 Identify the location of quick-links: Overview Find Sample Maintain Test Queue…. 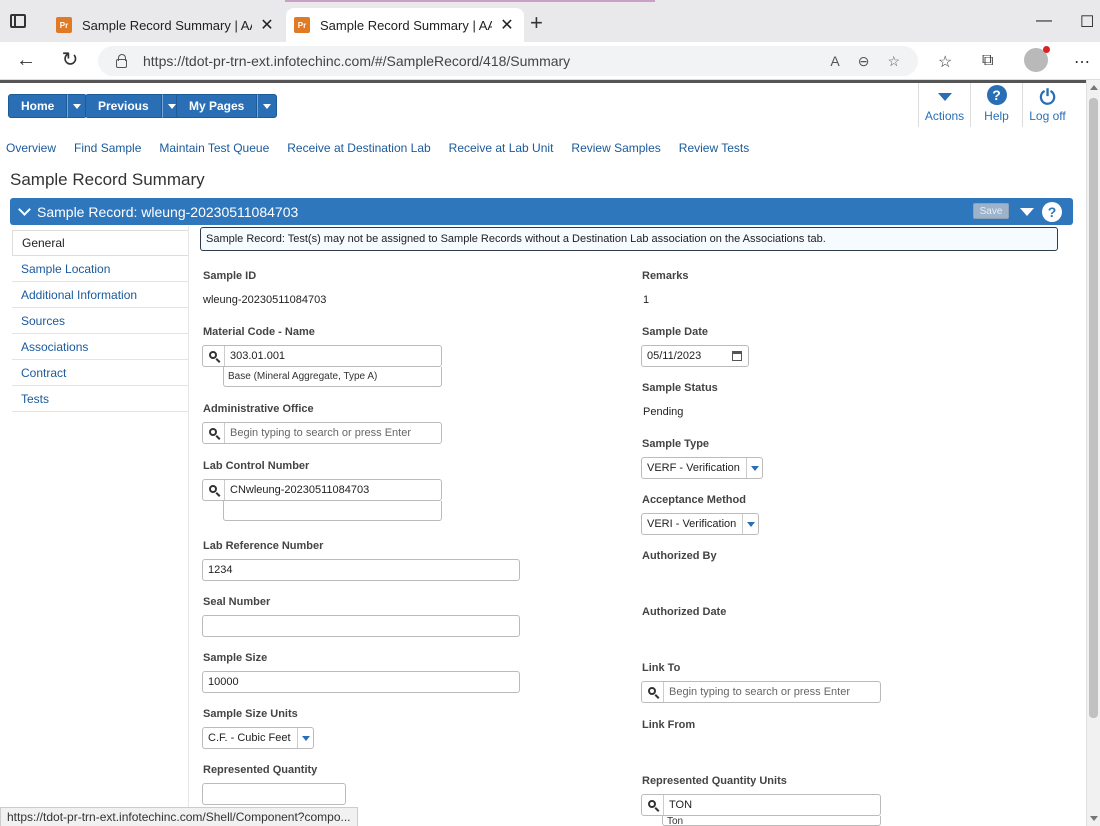
(386, 148).